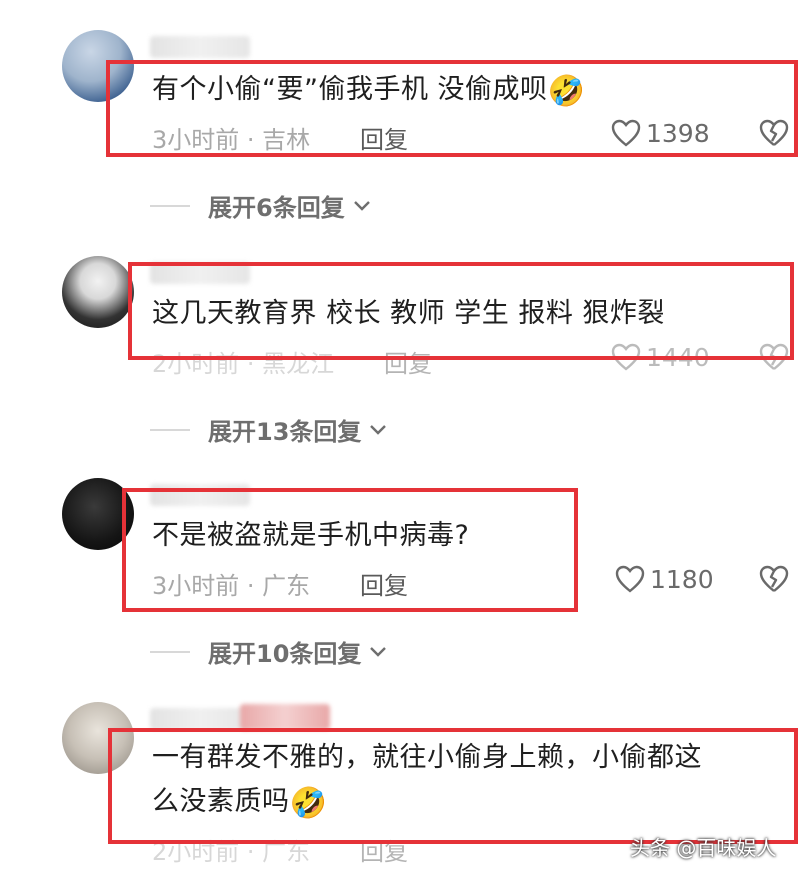 This screenshot has height=872, width=798. I want to click on expand-replies-button: 展开6条回复, so click(260, 205).